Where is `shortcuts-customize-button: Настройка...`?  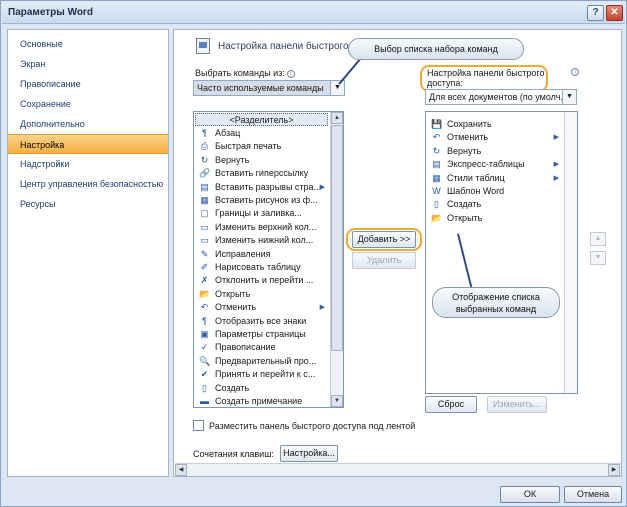 shortcuts-customize-button: Настройка... is located at coordinates (309, 453).